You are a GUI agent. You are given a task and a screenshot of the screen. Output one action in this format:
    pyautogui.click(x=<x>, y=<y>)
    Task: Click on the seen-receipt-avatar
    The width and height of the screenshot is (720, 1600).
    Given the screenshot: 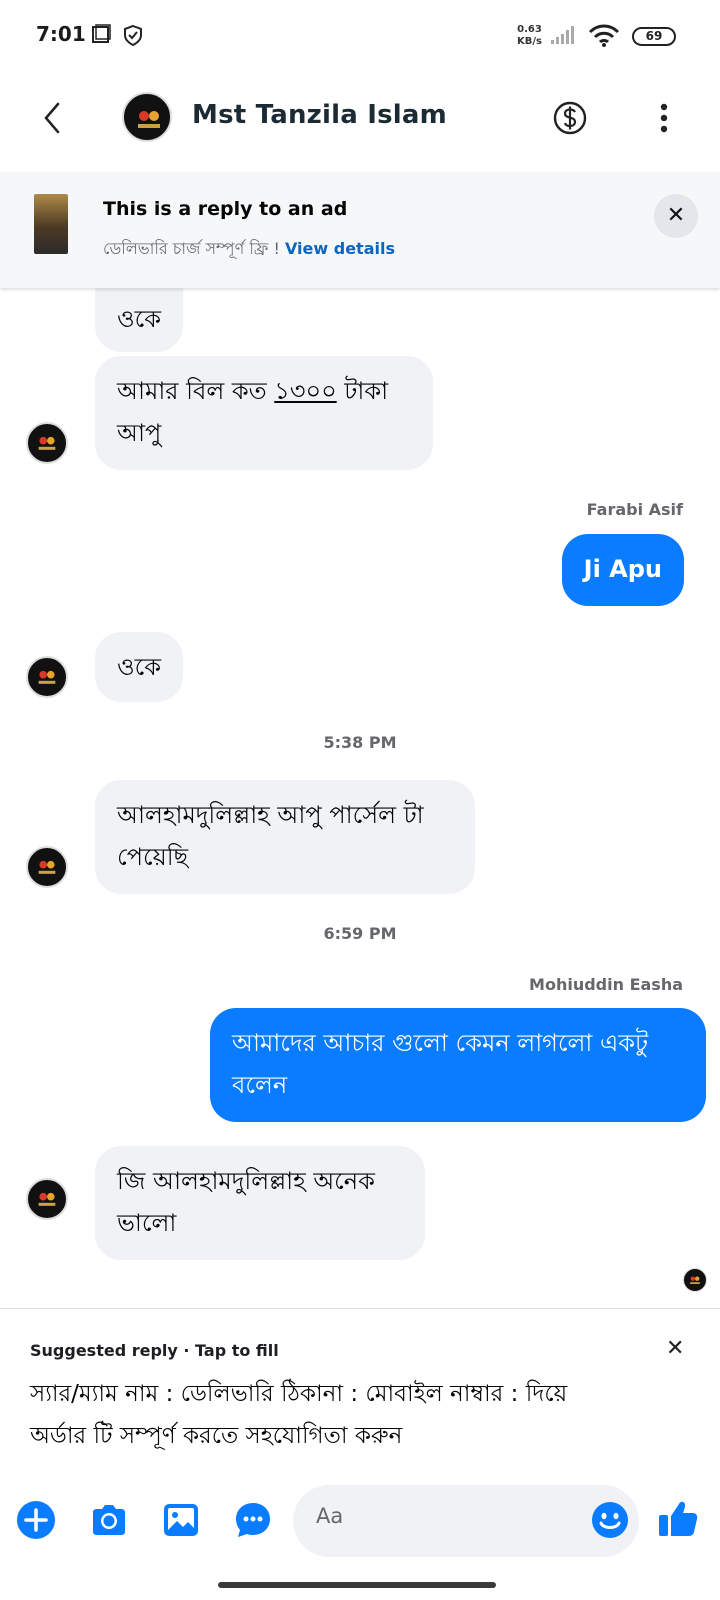 What is the action you would take?
    pyautogui.click(x=695, y=1280)
    